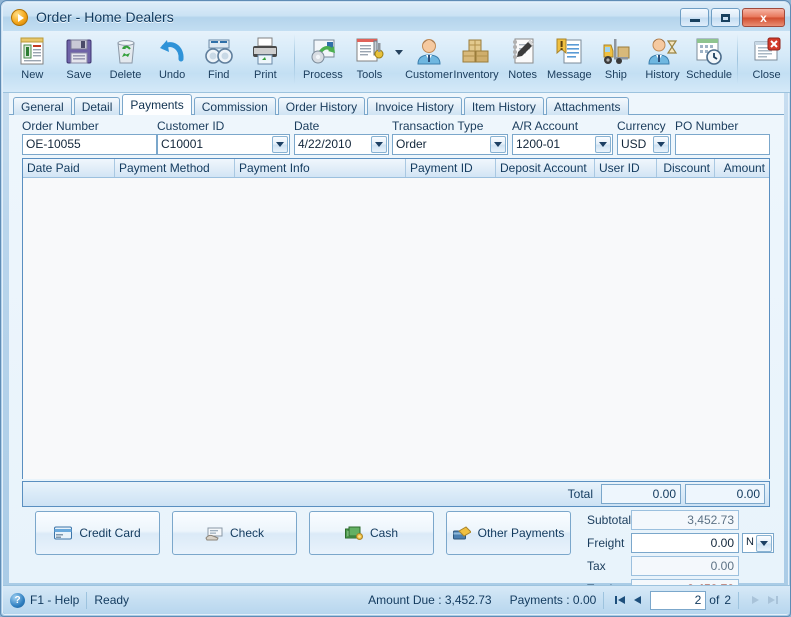  Describe the element at coordinates (450, 144) in the screenshot. I see `transaction-type-combo: Order` at that location.